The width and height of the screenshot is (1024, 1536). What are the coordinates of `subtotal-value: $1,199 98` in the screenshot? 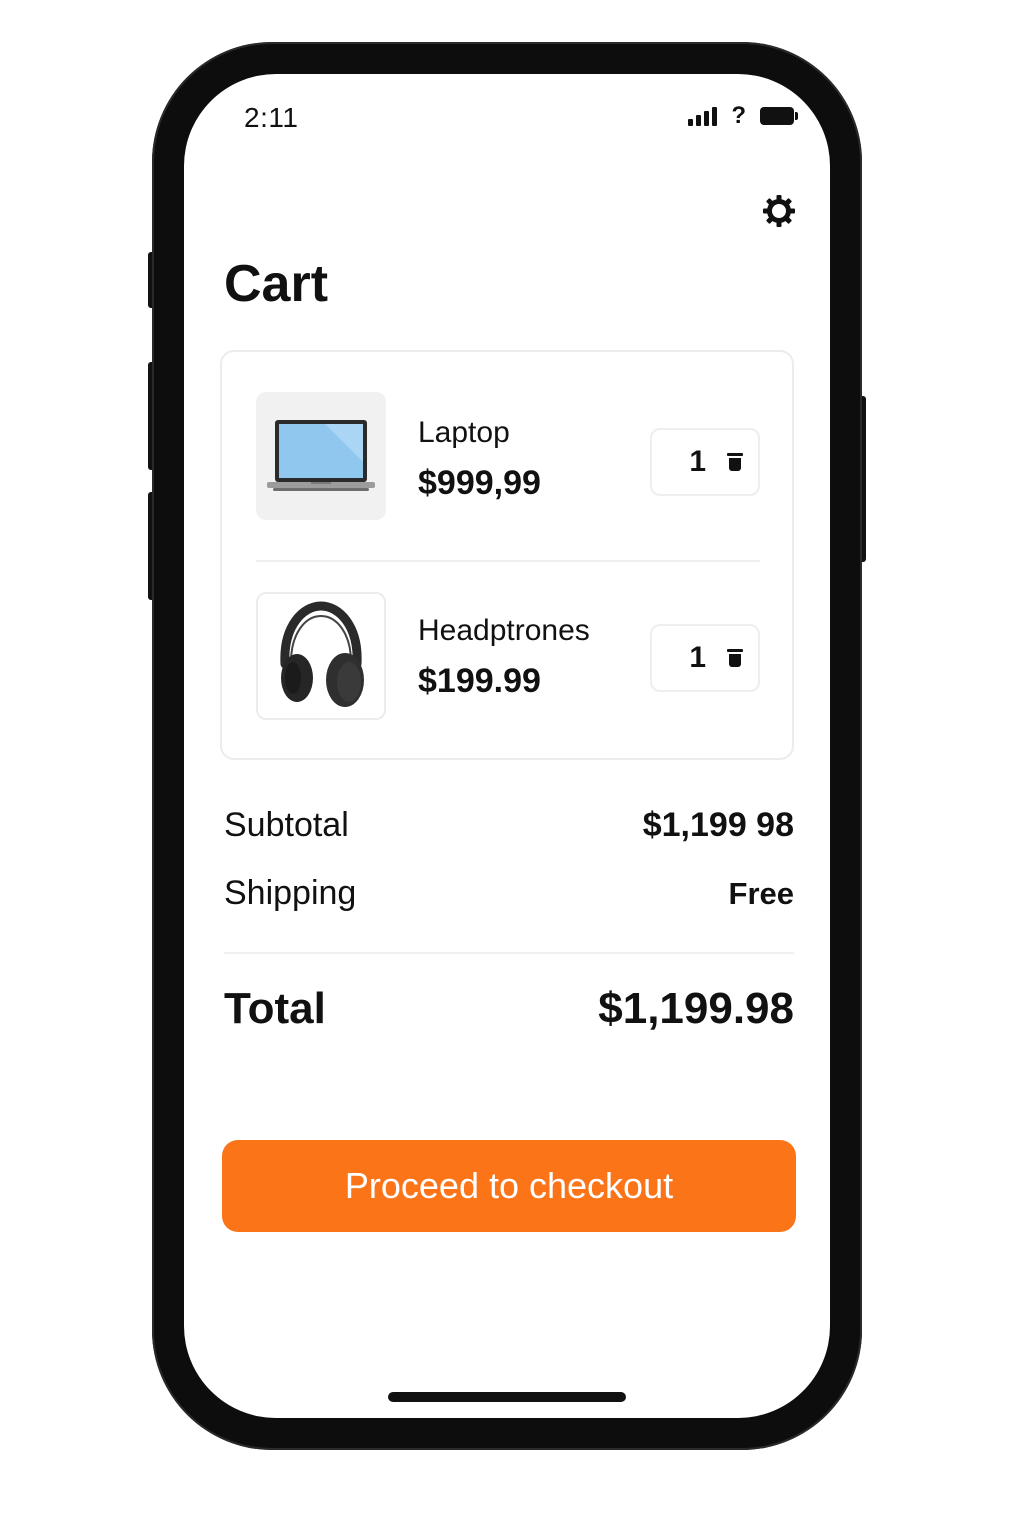 It's located at (718, 825).